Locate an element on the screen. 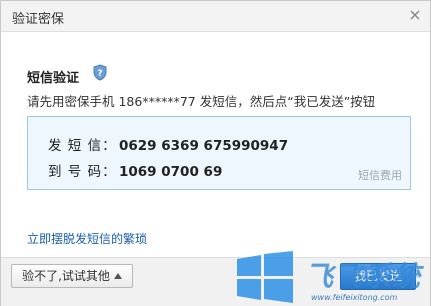 This screenshot has height=306, width=431. dialog-title: 验证密保 is located at coordinates (38, 19).